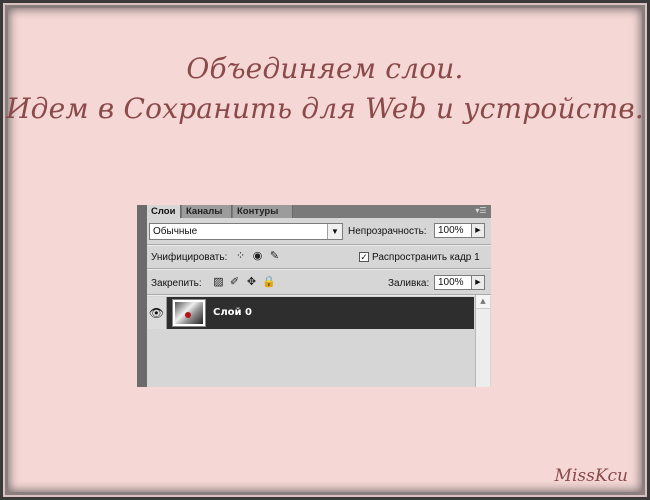 This screenshot has width=650, height=500. What do you see at coordinates (387, 231) in the screenshot?
I see `opacity-label: Непрозрачность:` at bounding box center [387, 231].